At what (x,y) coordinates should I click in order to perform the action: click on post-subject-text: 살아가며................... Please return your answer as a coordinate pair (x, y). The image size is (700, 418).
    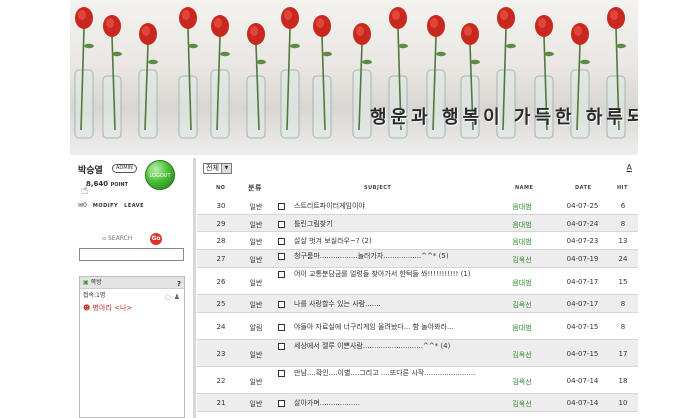
    Looking at the image, I should click on (327, 403).